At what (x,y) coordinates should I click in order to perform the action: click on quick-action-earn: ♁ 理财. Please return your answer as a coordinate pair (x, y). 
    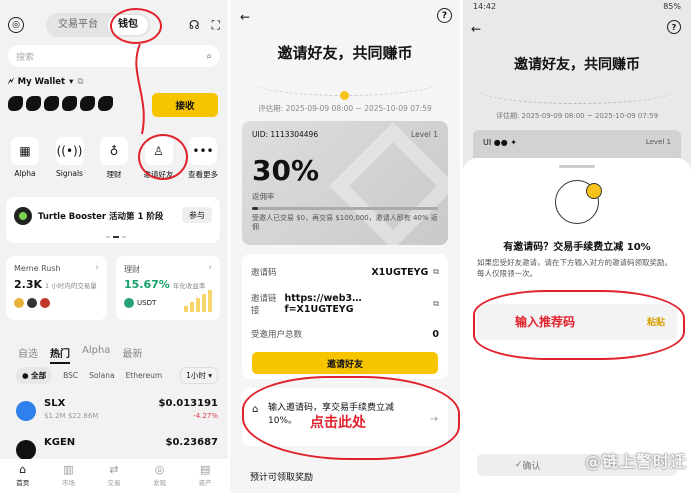
    Looking at the image, I should click on (114, 158).